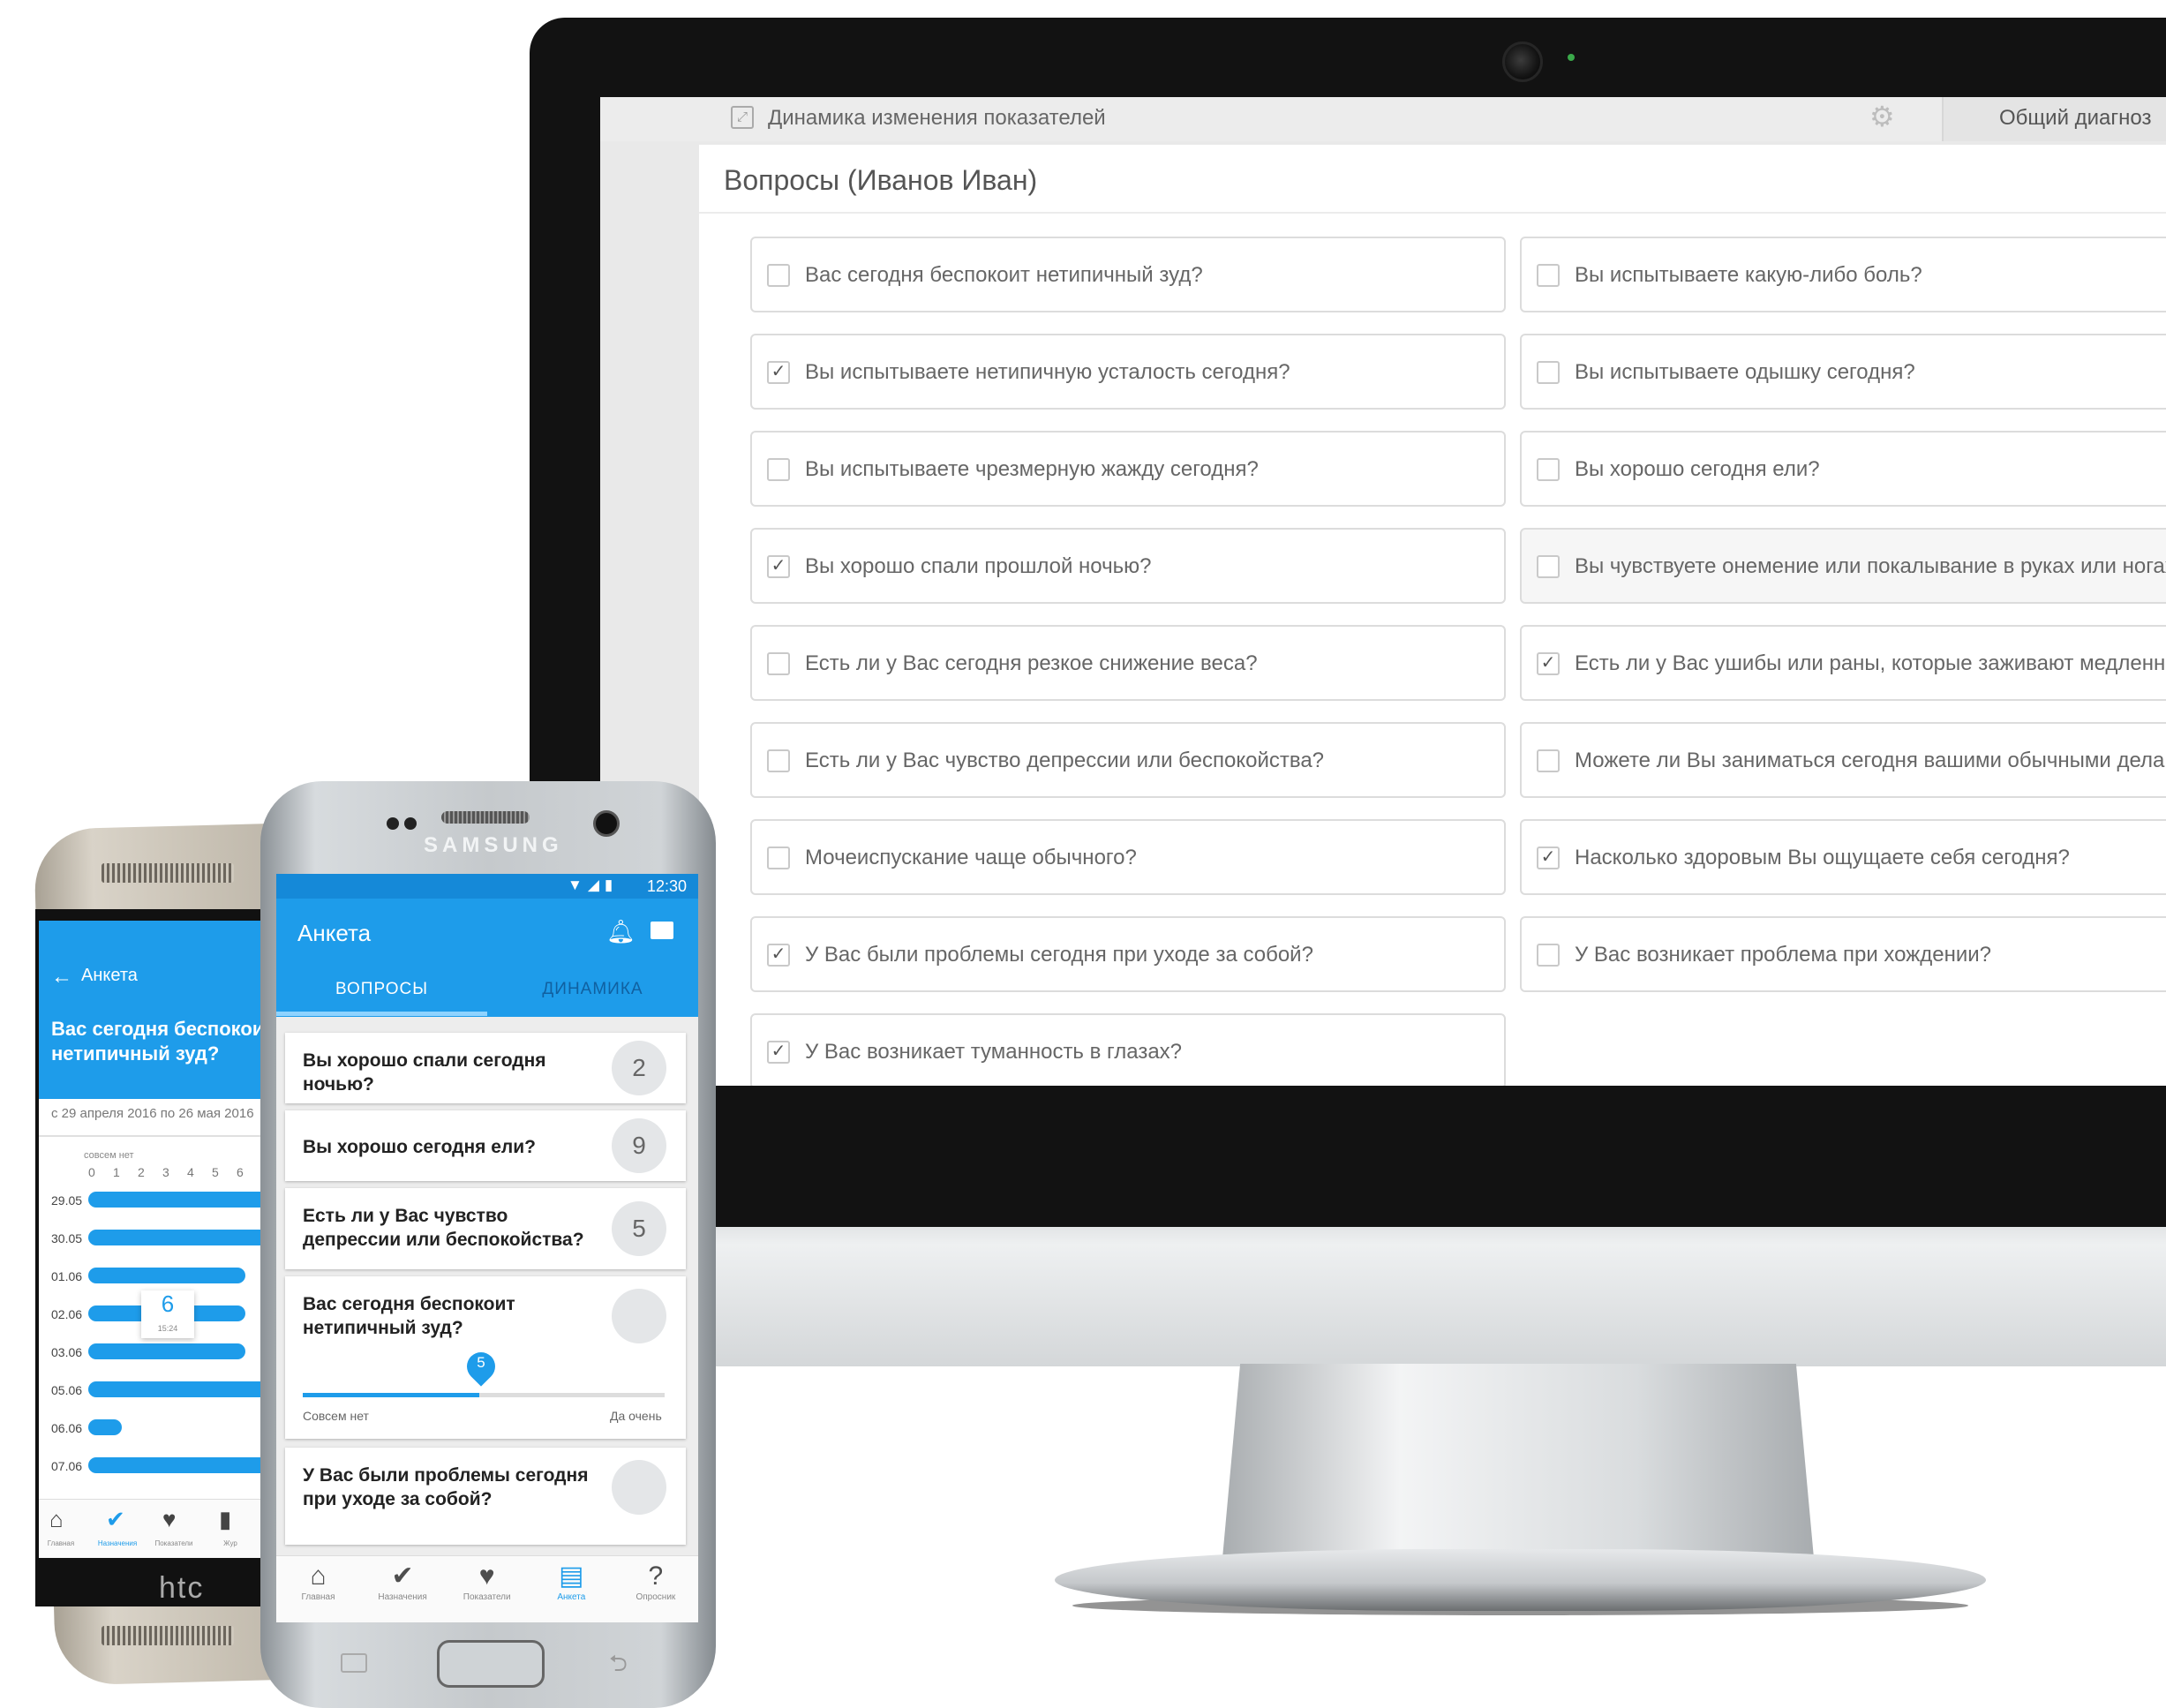 This screenshot has width=2166, height=1708. Describe the element at coordinates (160, 1529) in the screenshot. I see `htc-bottom-nav` at that location.